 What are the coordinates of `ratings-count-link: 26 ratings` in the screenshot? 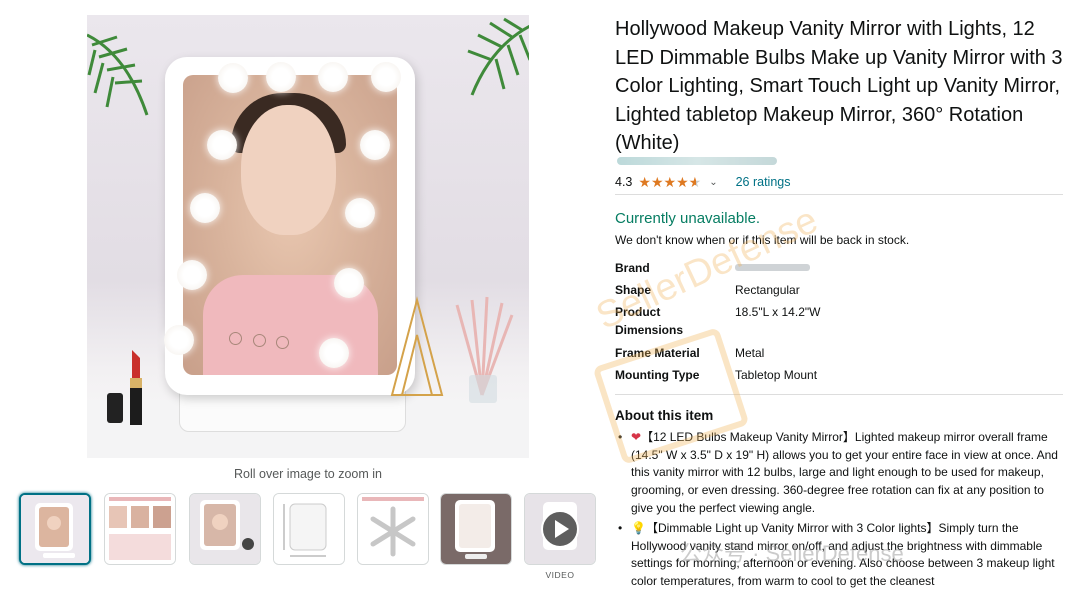 It's located at (763, 182).